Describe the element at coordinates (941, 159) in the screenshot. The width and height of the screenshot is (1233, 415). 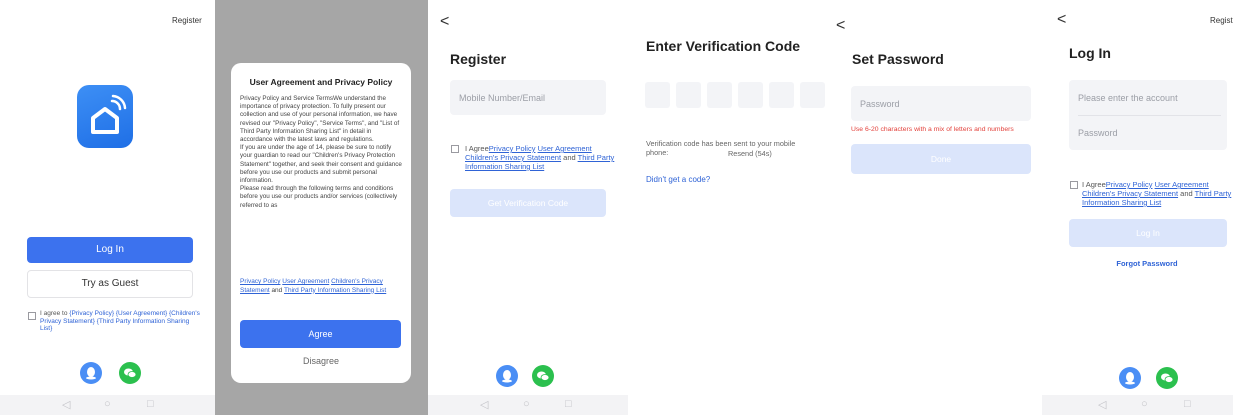
I see `done-button: Done` at that location.